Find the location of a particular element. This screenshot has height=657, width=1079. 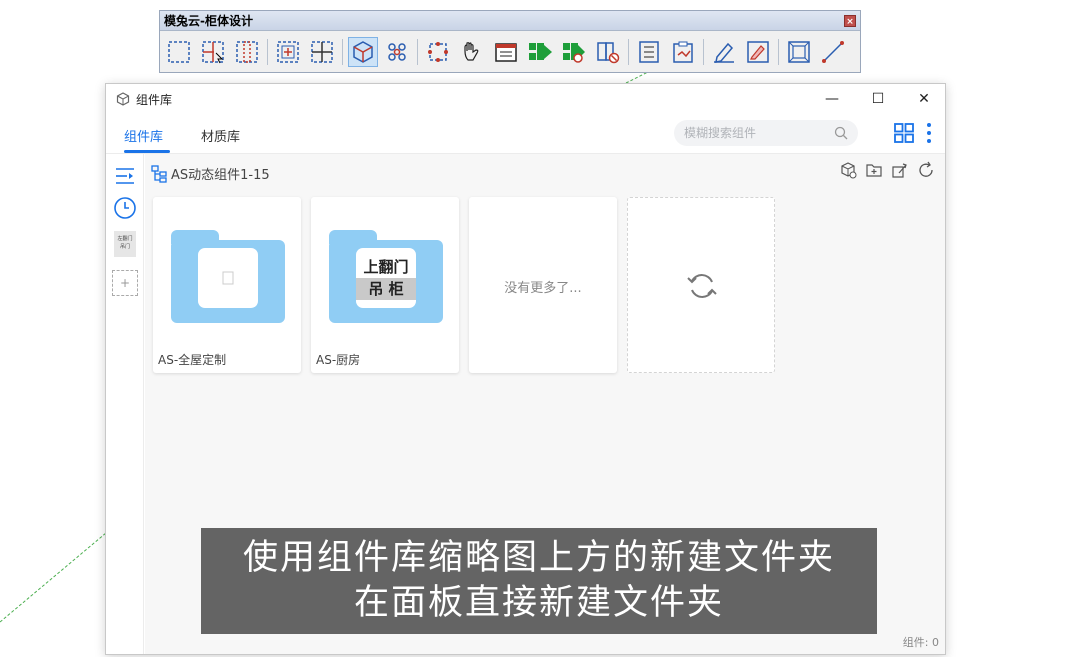

component-count-status: 组件: 0 is located at coordinates (920, 642).